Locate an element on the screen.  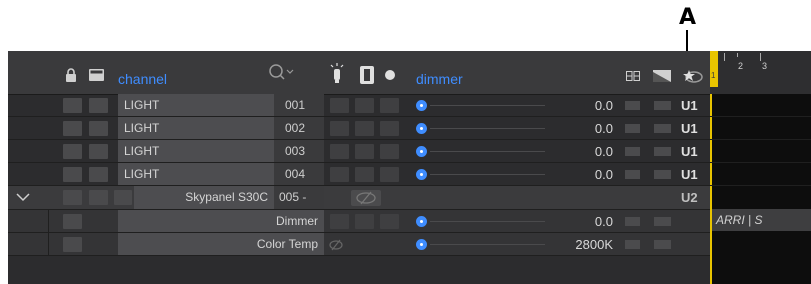
channel-number: 002 is located at coordinates (299, 128).